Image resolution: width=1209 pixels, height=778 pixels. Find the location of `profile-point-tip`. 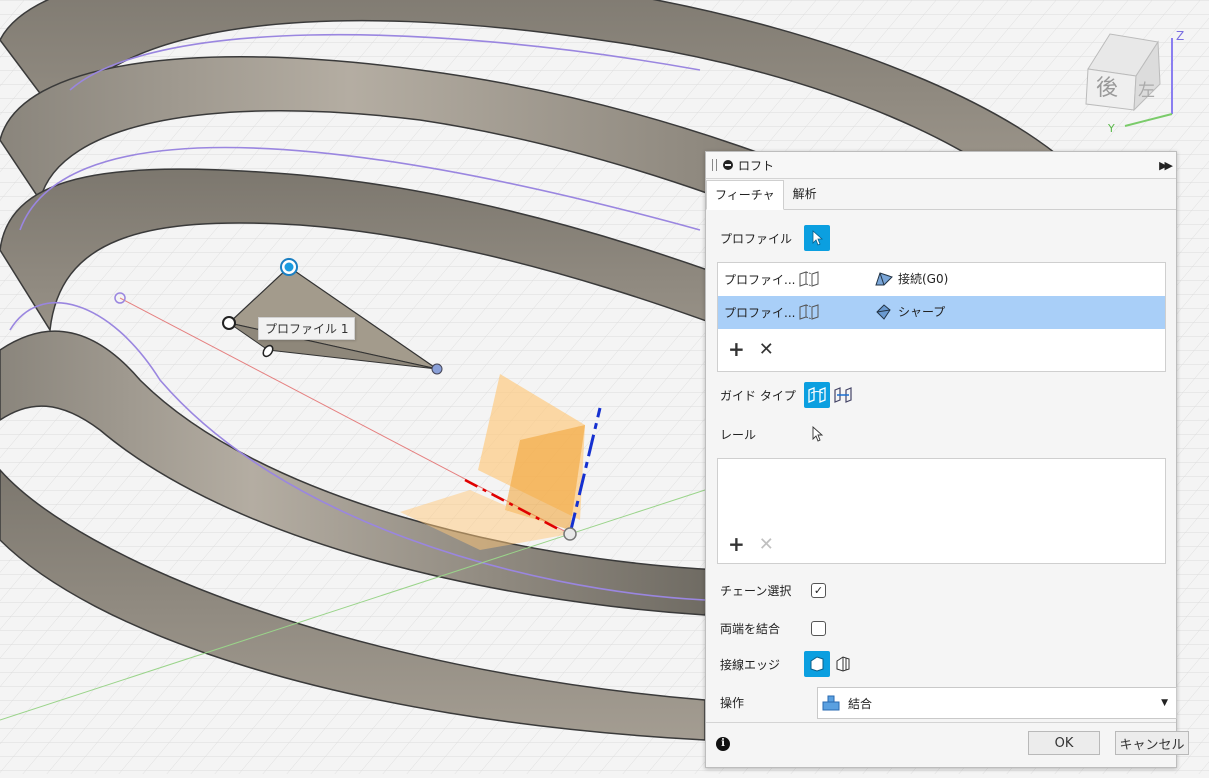

profile-point-tip is located at coordinates (437, 369).